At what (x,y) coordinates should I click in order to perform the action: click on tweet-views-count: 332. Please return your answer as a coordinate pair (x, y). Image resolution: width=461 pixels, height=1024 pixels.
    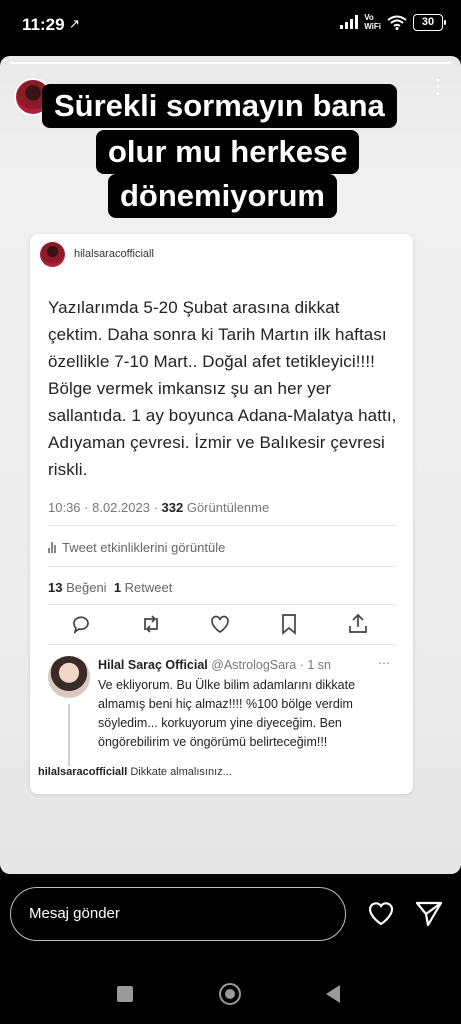
    Looking at the image, I should click on (172, 507).